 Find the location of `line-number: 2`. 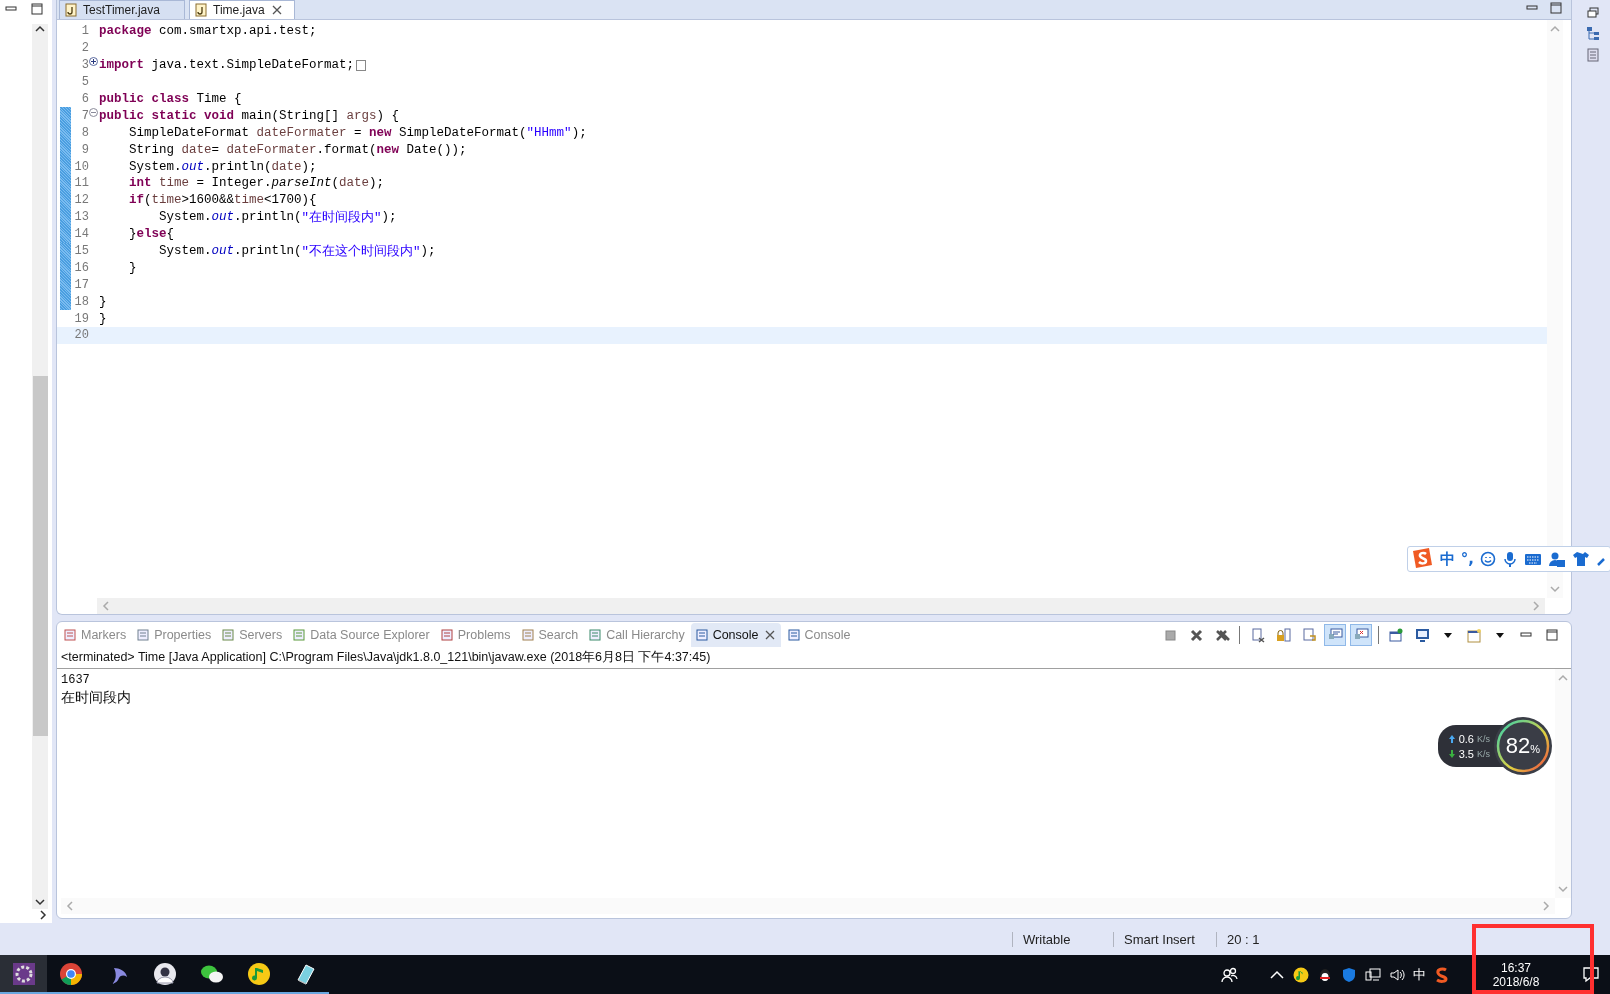

line-number: 2 is located at coordinates (84, 48).